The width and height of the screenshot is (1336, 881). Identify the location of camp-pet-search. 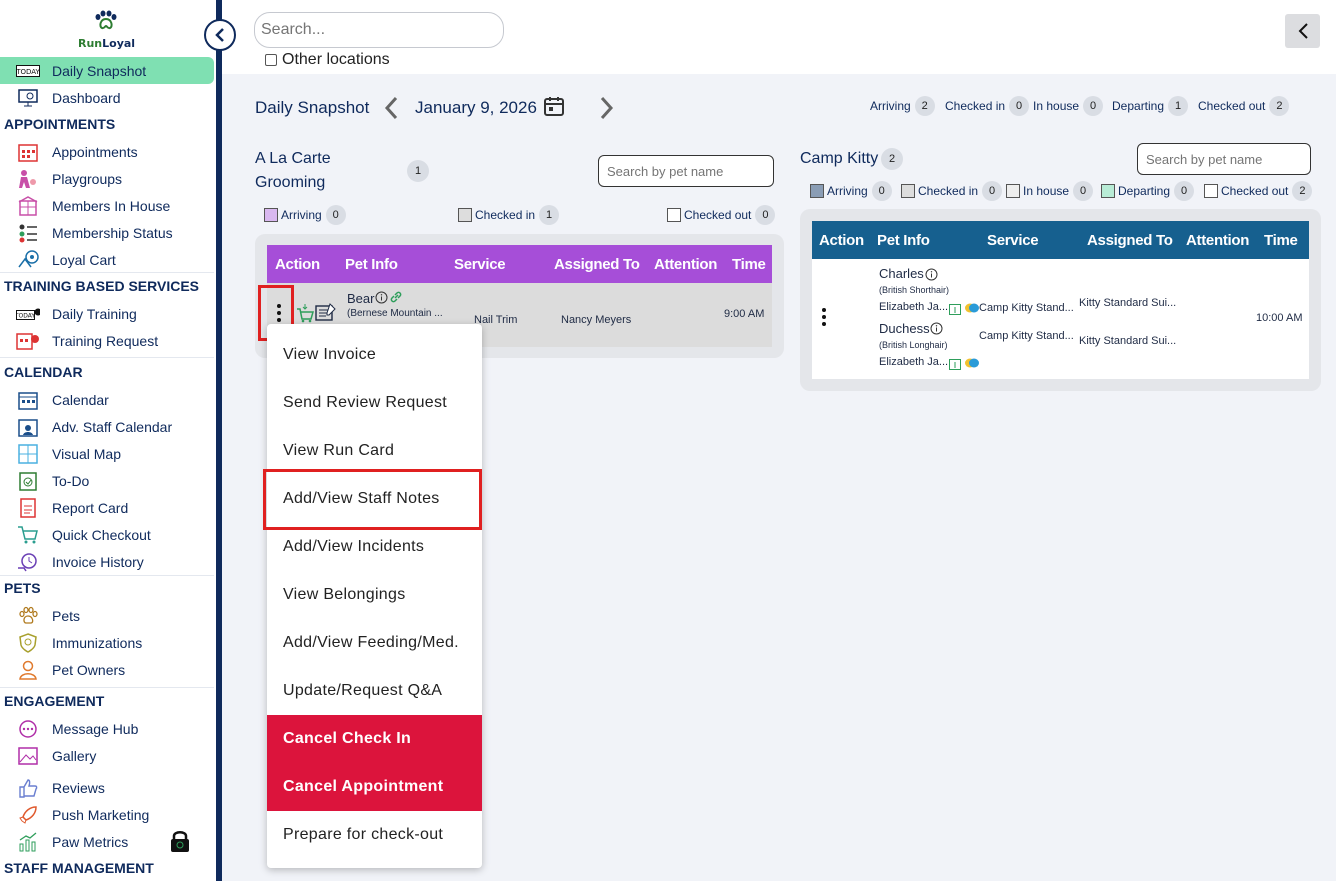
(1224, 159).